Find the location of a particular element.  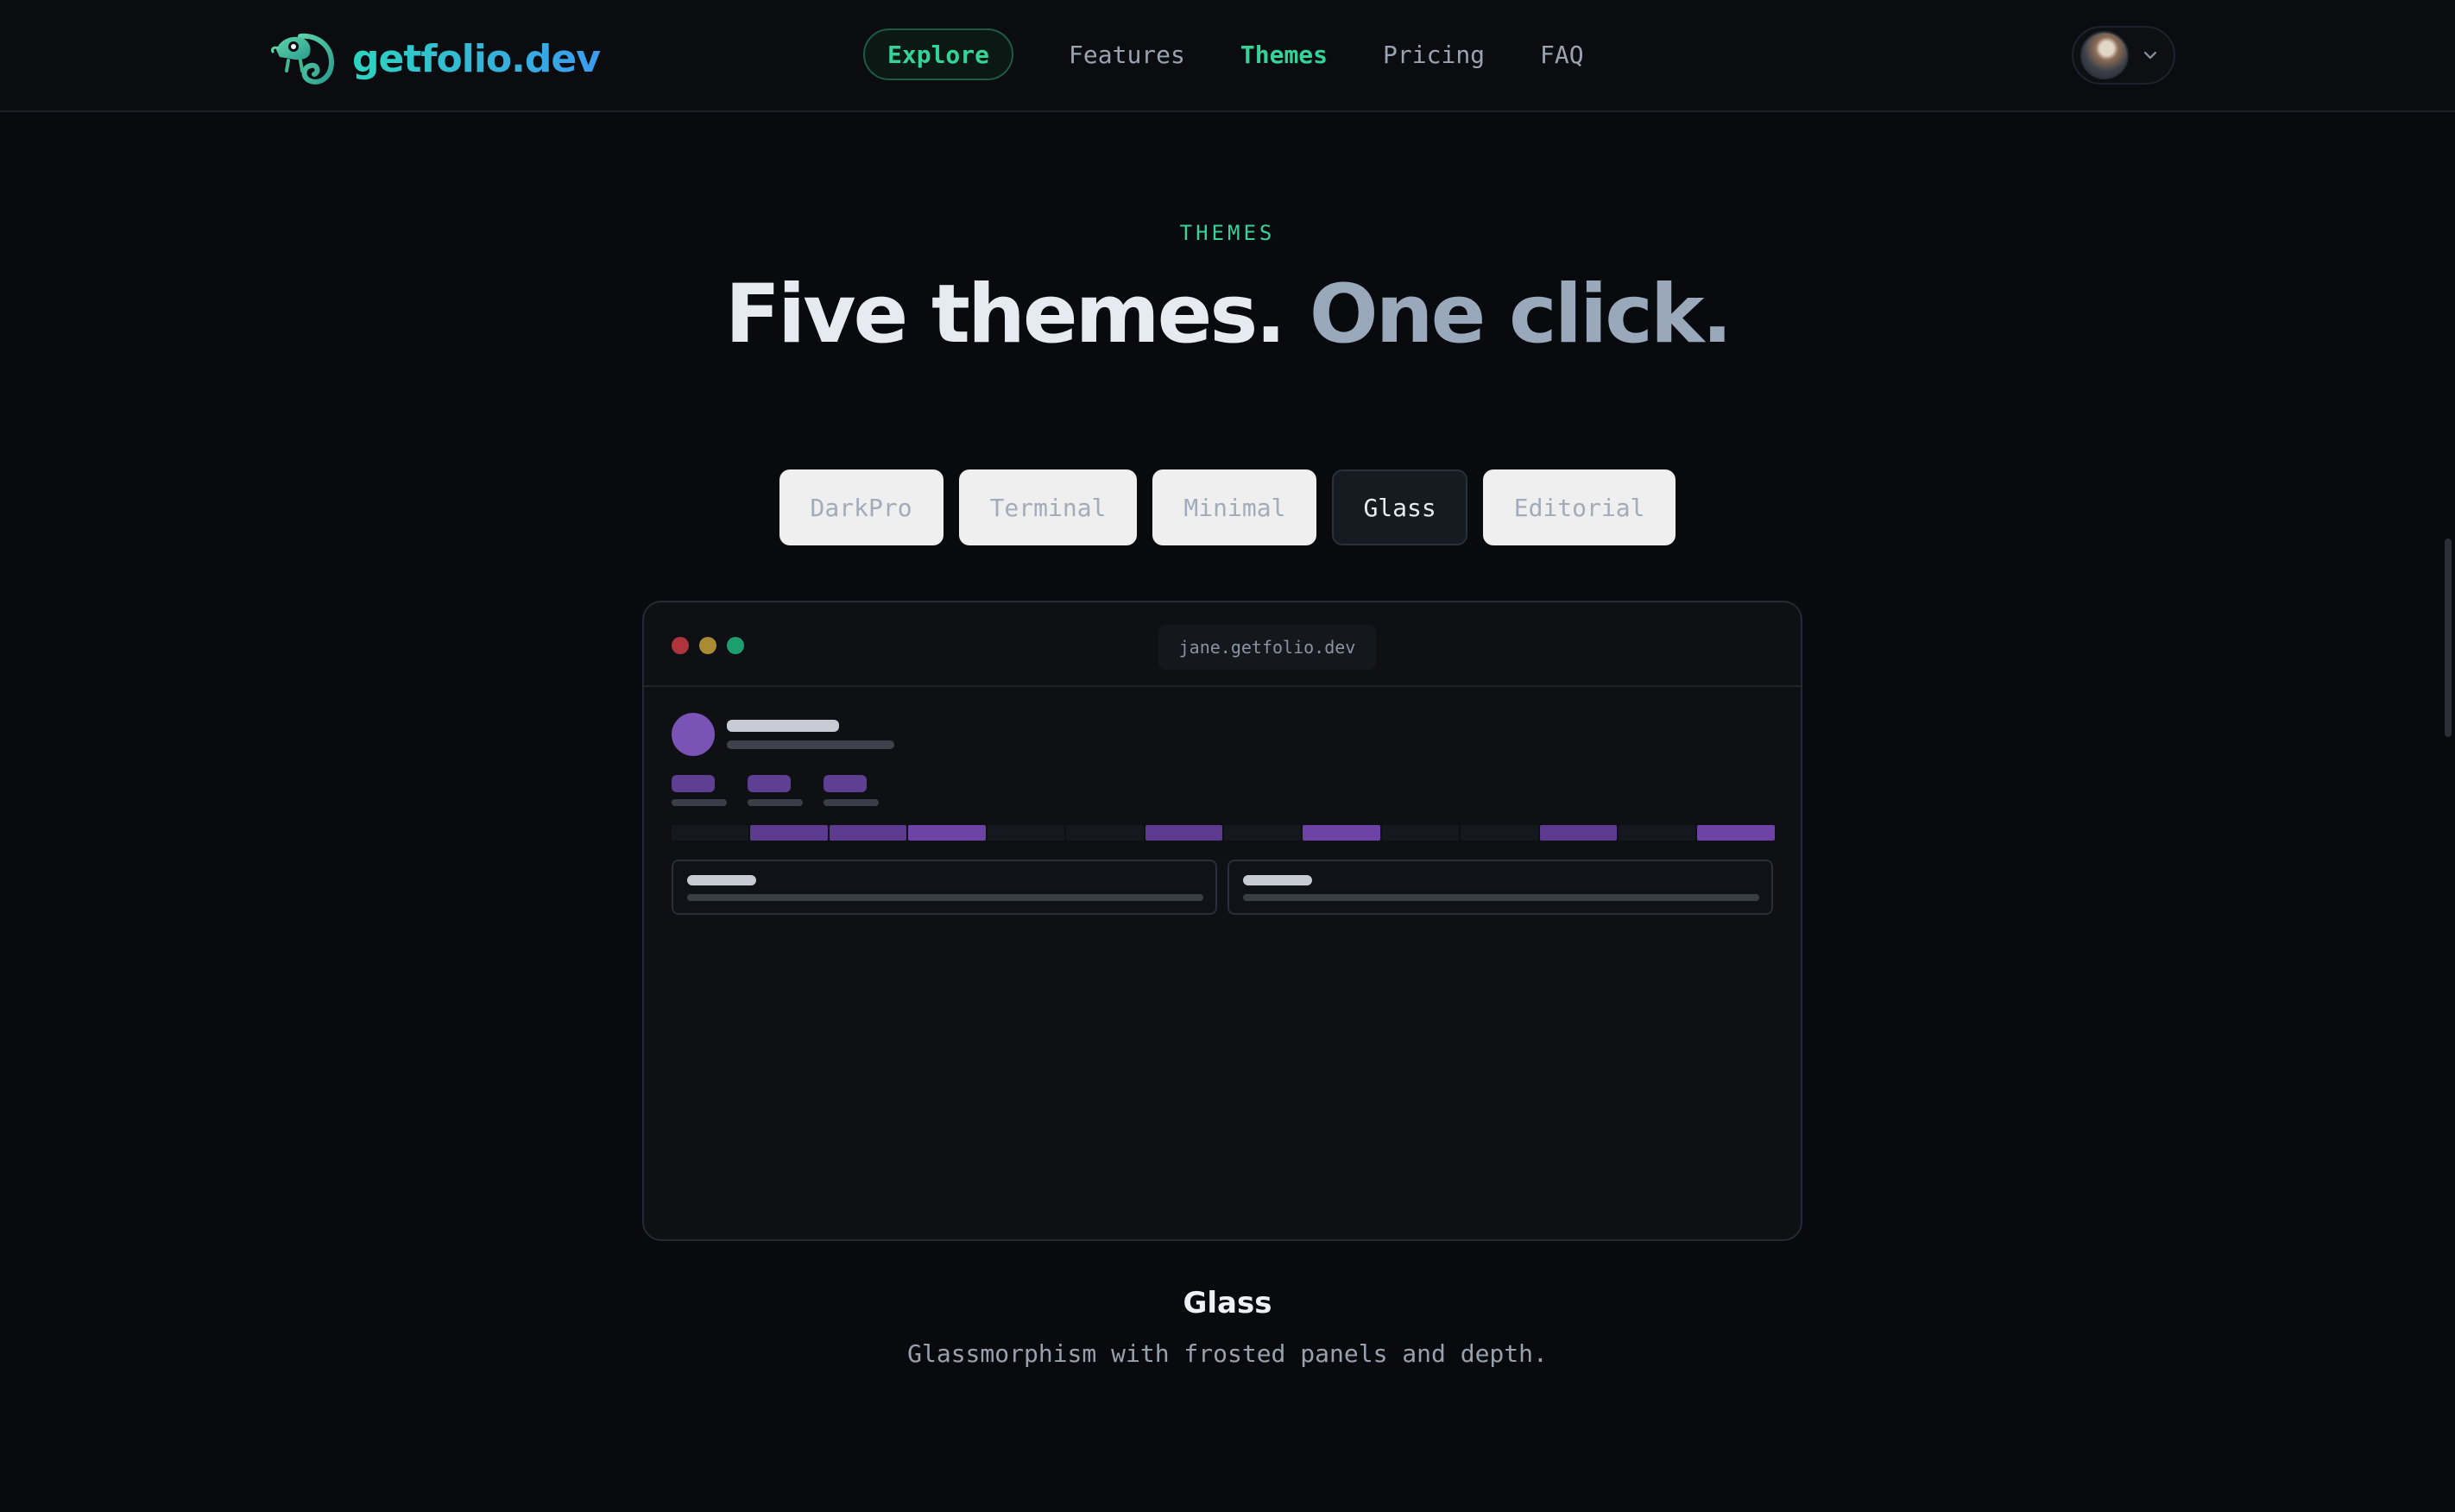

nav-themes-link: Themes is located at coordinates (1284, 55).